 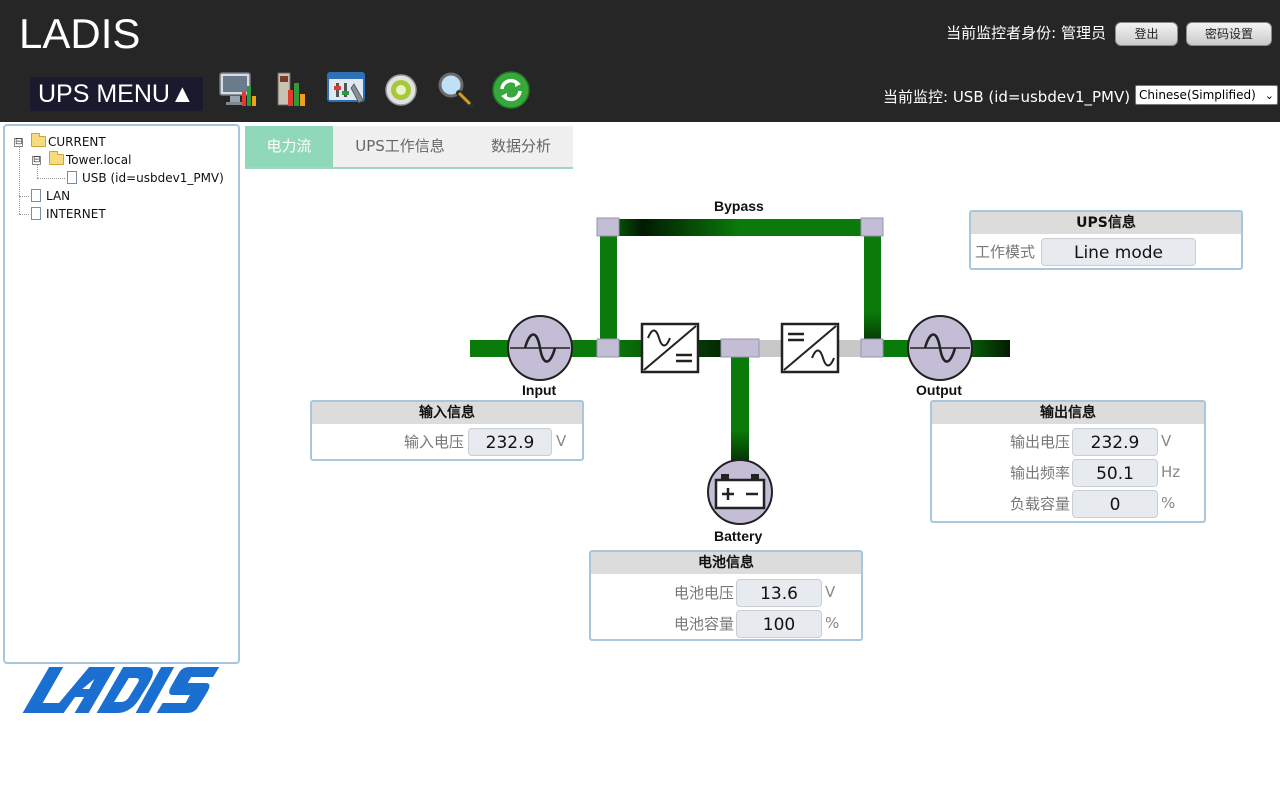 I want to click on inverter-icon, so click(x=810, y=348).